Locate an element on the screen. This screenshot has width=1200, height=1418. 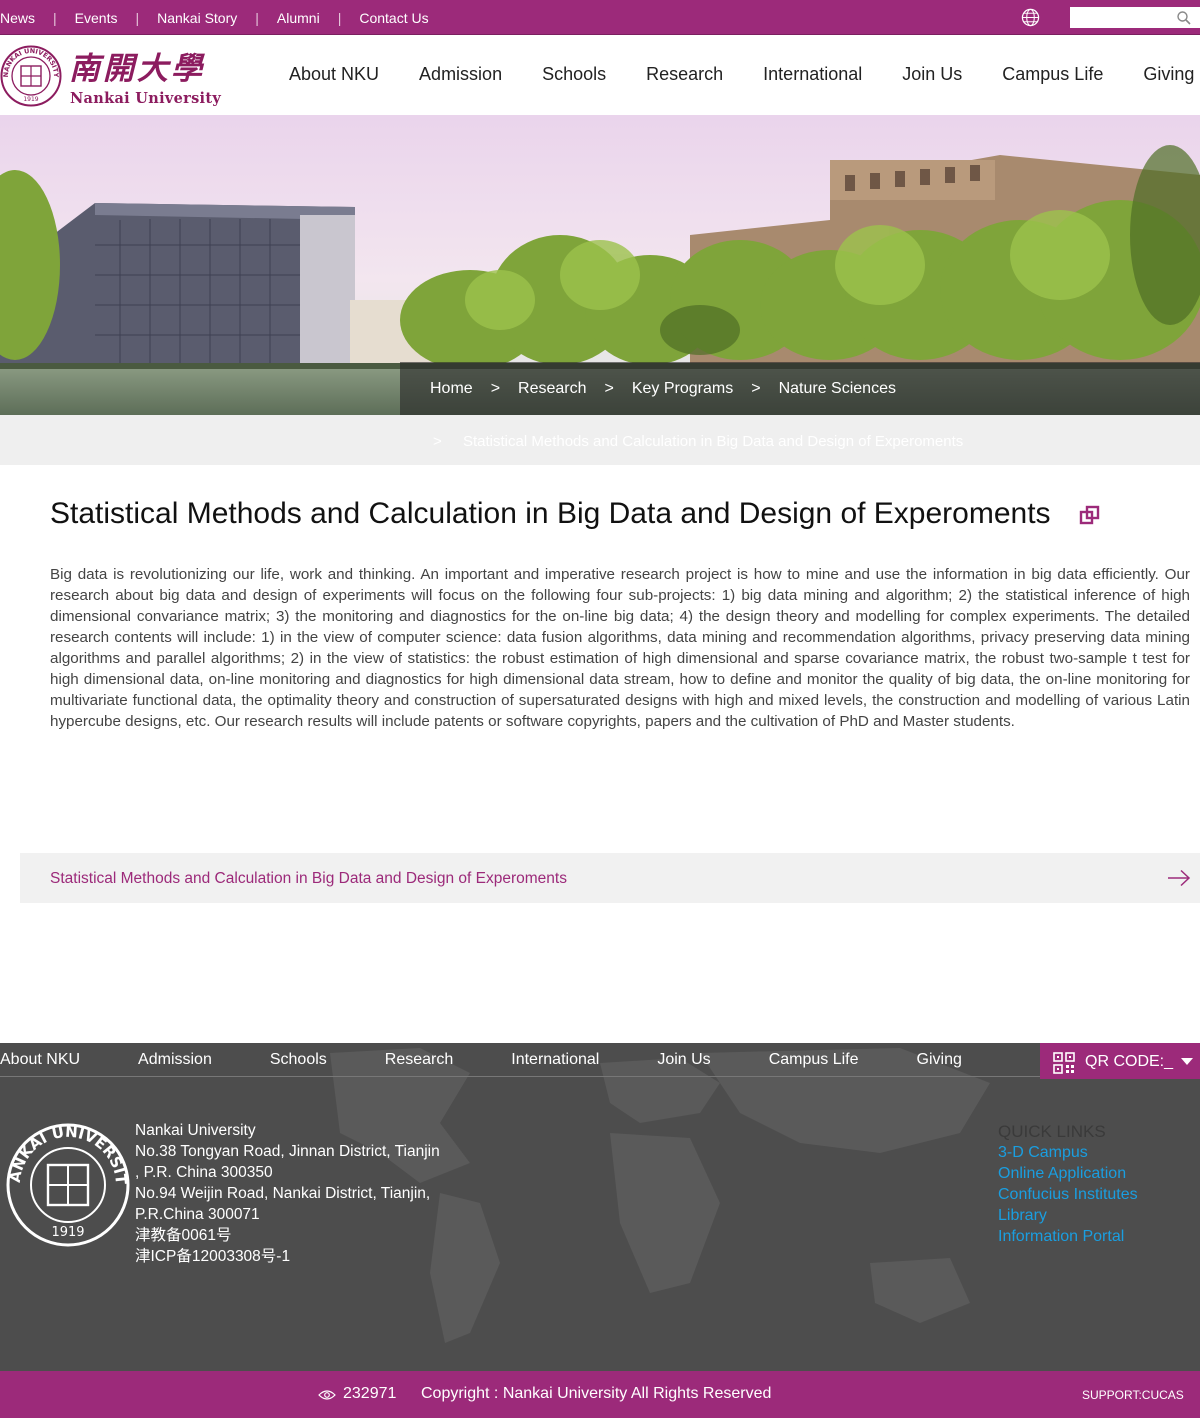
arrow-right-icon is located at coordinates (1179, 878).